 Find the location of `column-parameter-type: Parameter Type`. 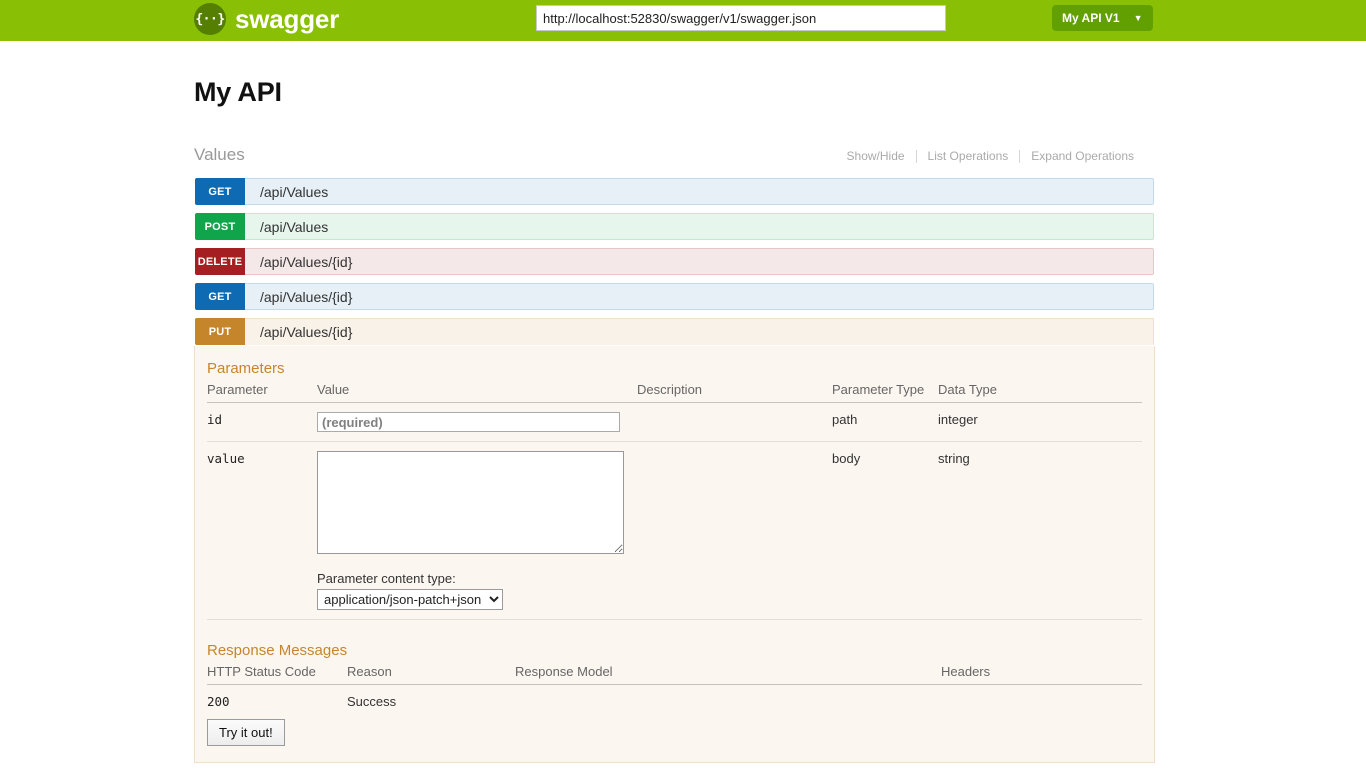

column-parameter-type: Parameter Type is located at coordinates (885, 392).